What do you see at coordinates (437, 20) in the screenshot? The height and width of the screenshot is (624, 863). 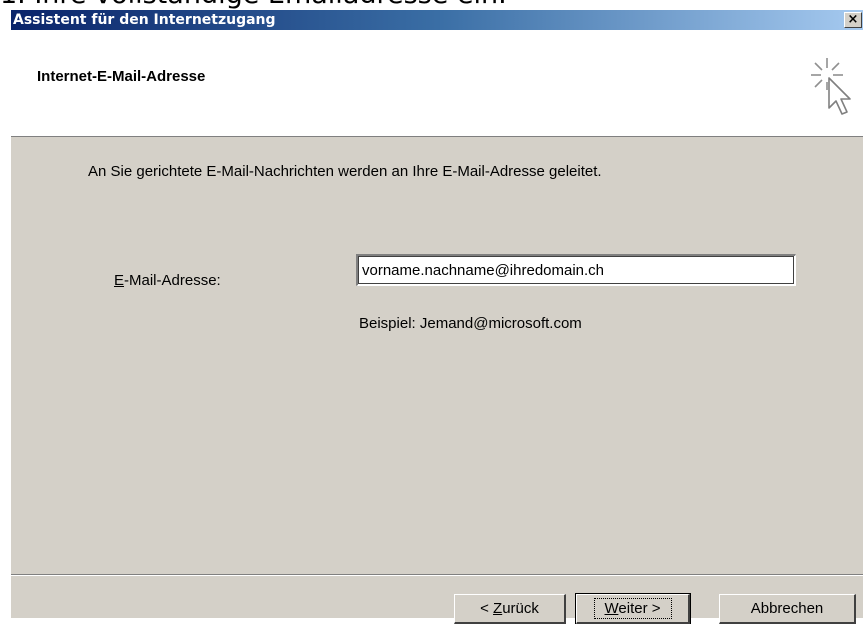 I see `title-bar: Assistent für den Internetzugang ×` at bounding box center [437, 20].